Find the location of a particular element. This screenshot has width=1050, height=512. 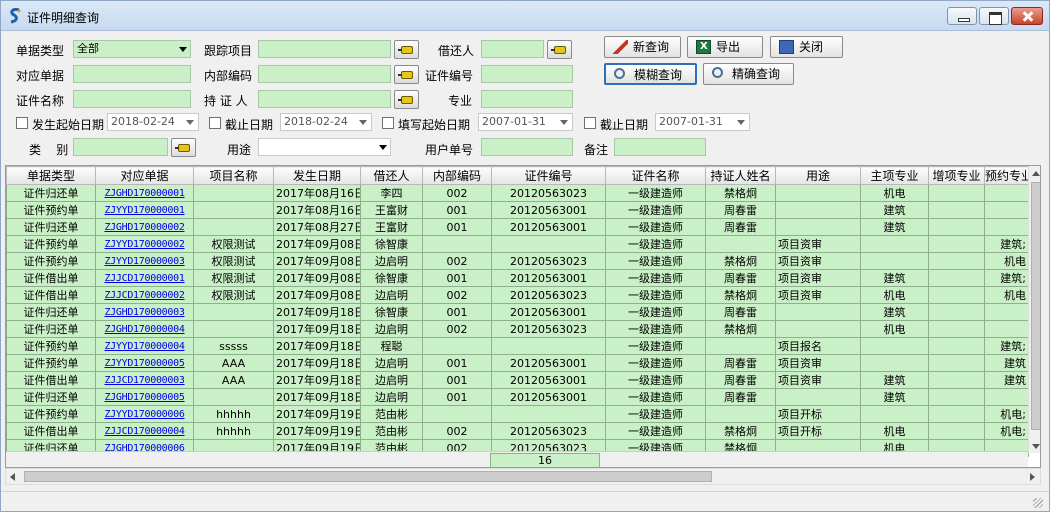

fill-end-date: 2007-01-31 is located at coordinates (702, 122).